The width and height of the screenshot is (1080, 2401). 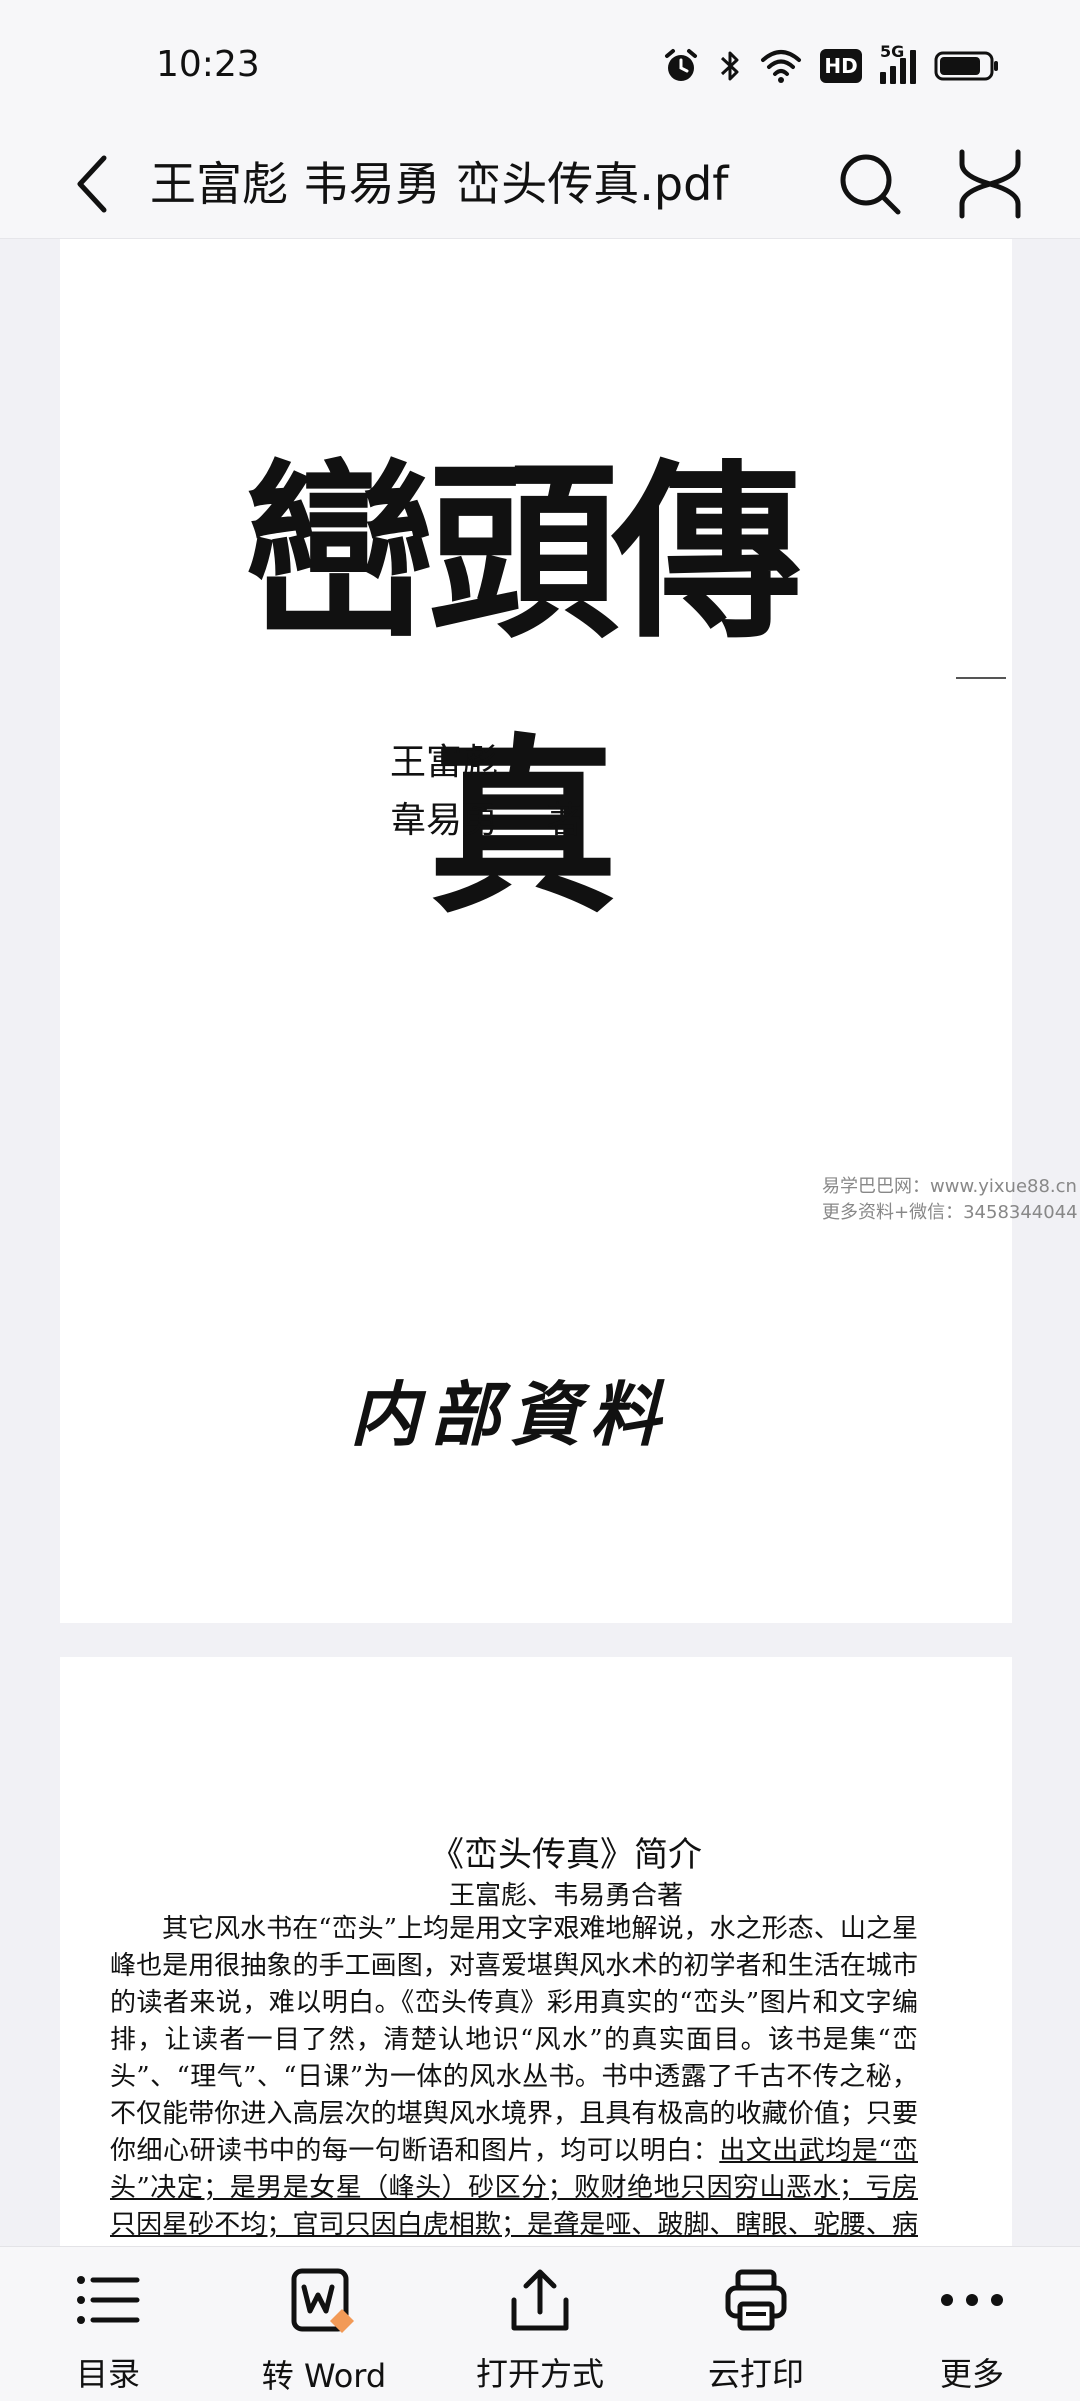 What do you see at coordinates (439, 184) in the screenshot?
I see `document-title: 王富彪 韦易勇 峦头传真.pdf` at bounding box center [439, 184].